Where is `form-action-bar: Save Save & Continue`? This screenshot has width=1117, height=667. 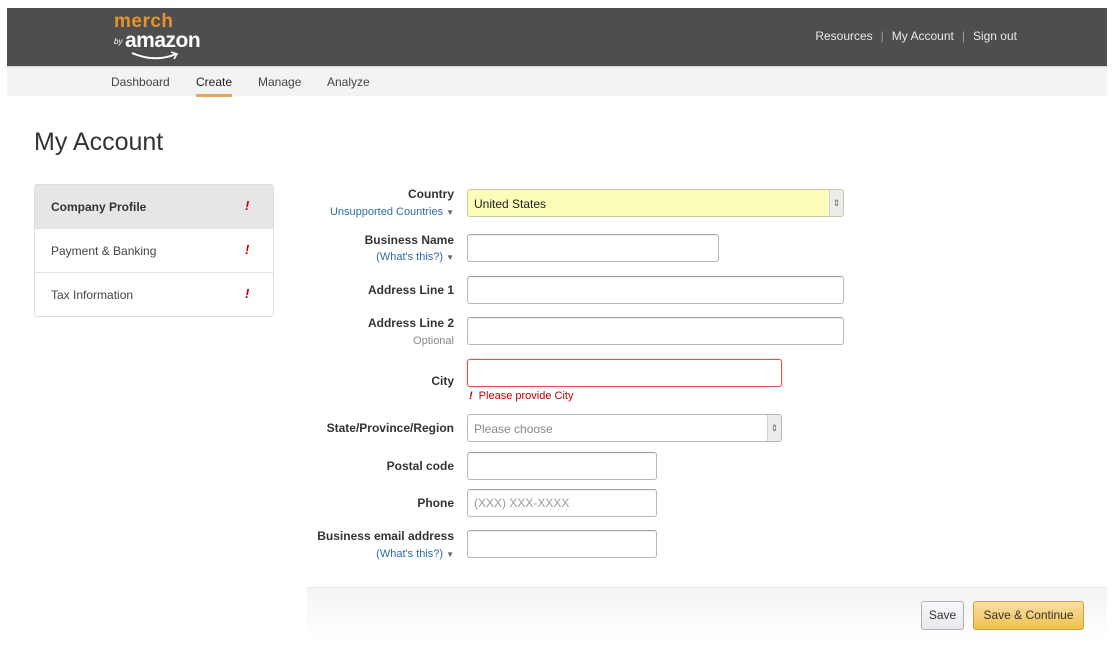
form-action-bar: Save Save & Continue is located at coordinates (707, 613).